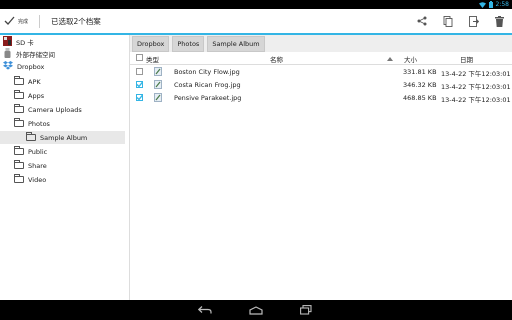  What do you see at coordinates (256, 21) in the screenshot?
I see `action-bar: 完成 已选取2个档案` at bounding box center [256, 21].